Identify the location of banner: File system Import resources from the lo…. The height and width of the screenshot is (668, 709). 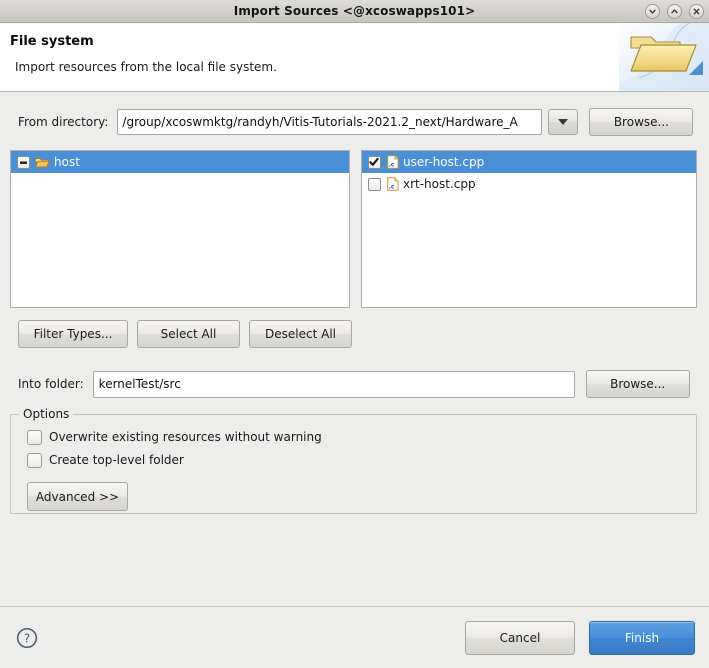
(354, 57).